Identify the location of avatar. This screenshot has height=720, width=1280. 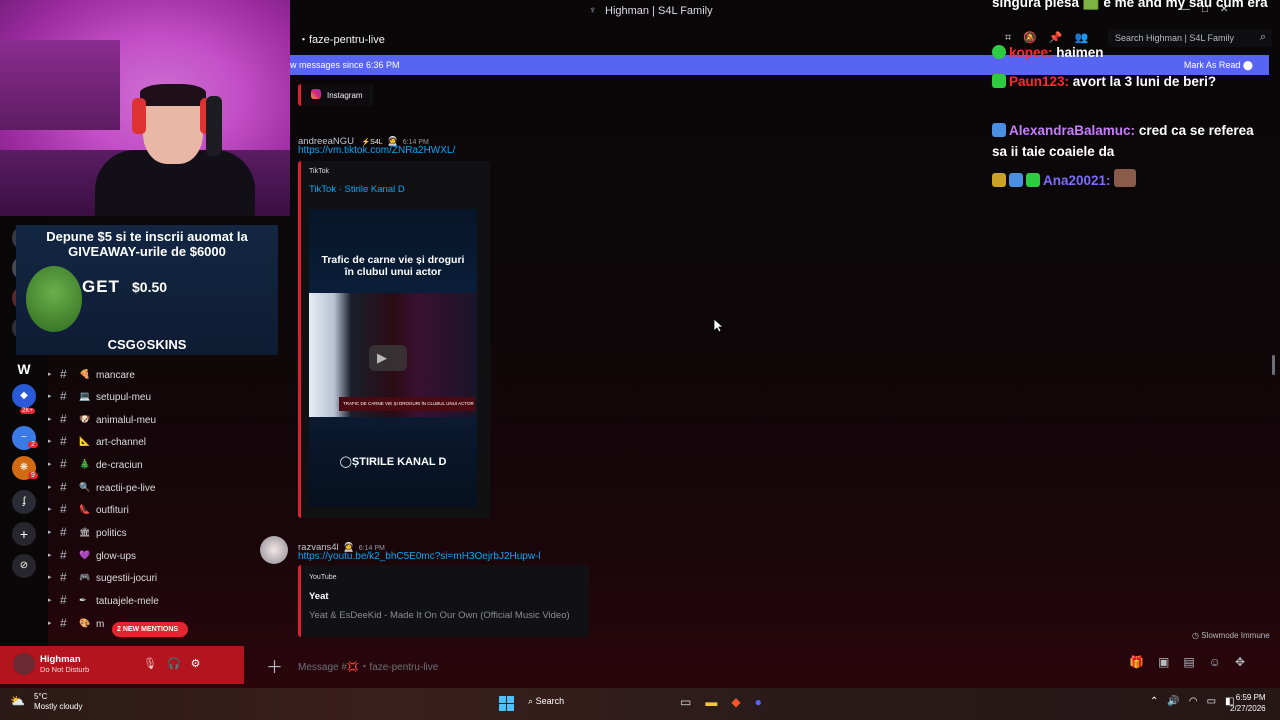
(24, 664).